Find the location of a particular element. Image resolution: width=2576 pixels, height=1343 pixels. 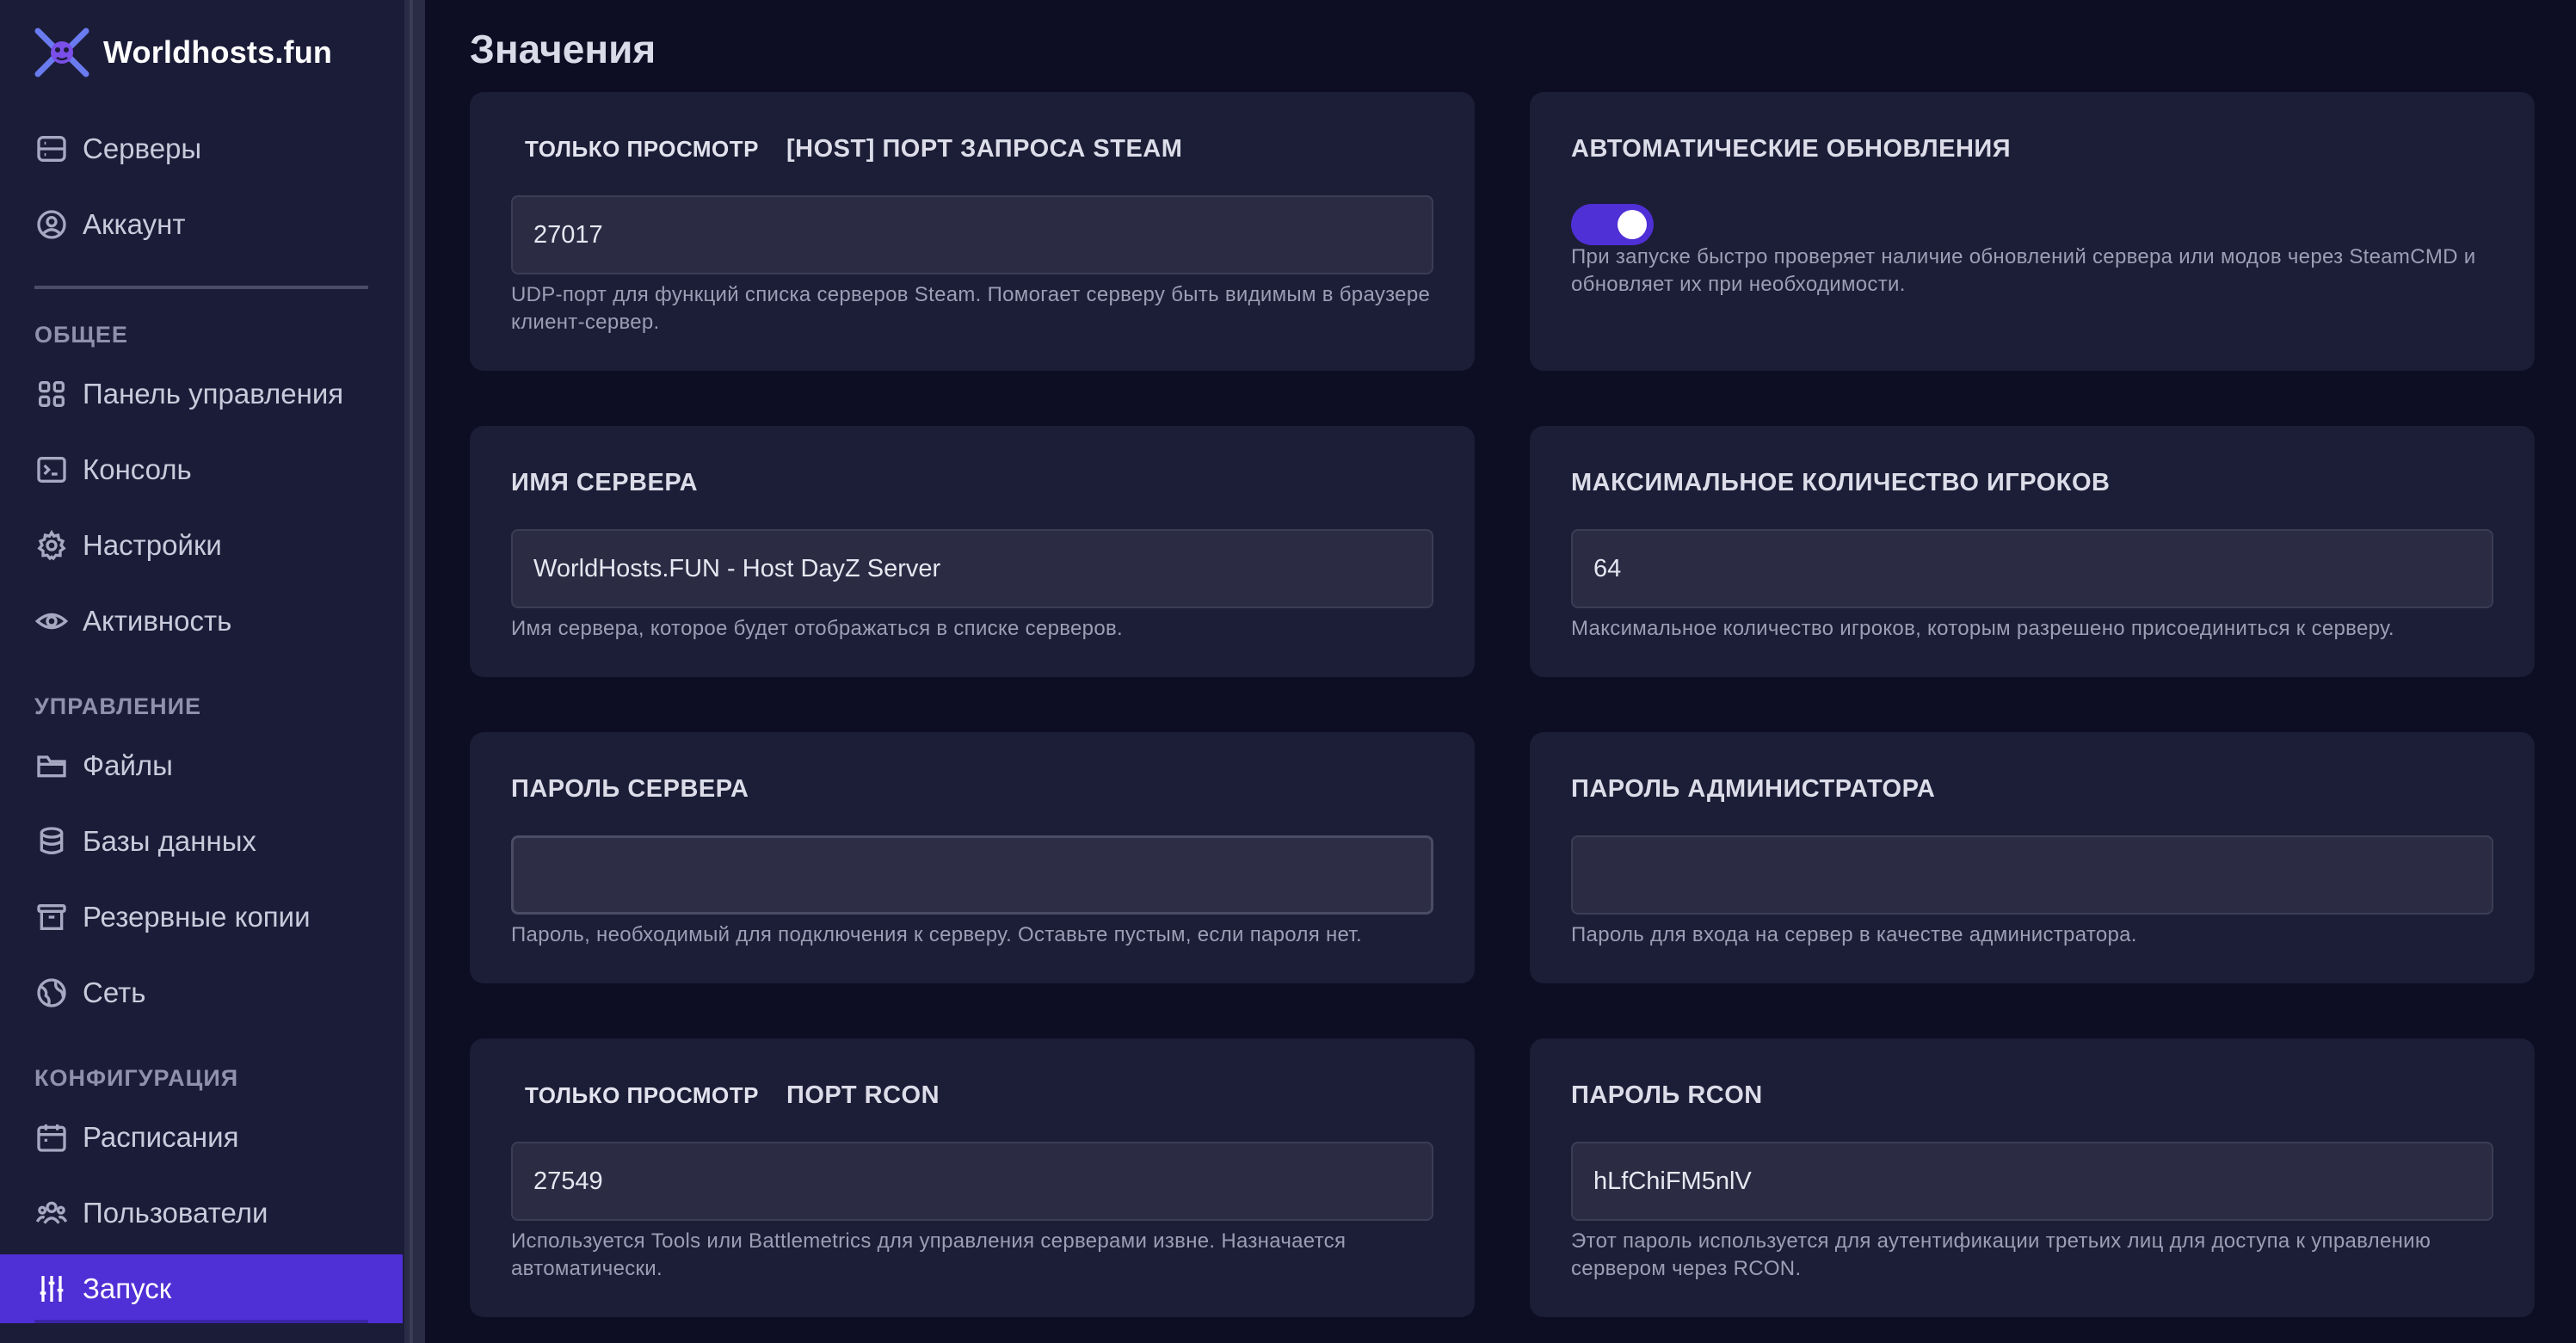

dashboard-grid-icon is located at coordinates (52, 394).